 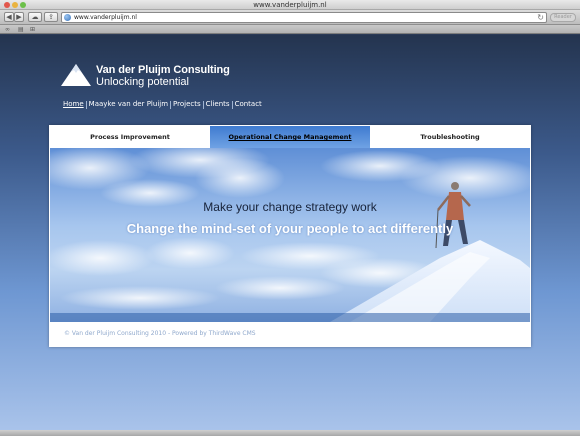 I want to click on tab-process-improvement: Process Improvement, so click(x=130, y=137).